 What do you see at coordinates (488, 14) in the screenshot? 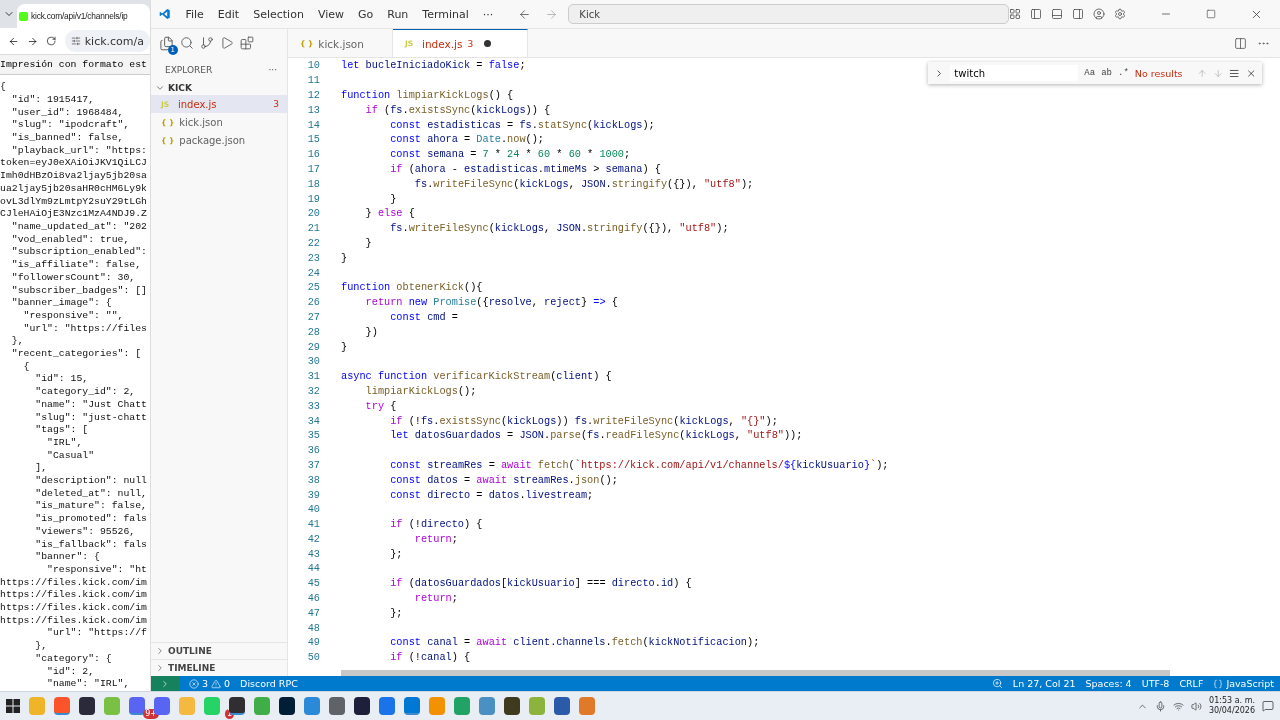
I see `menu-item: ···` at bounding box center [488, 14].